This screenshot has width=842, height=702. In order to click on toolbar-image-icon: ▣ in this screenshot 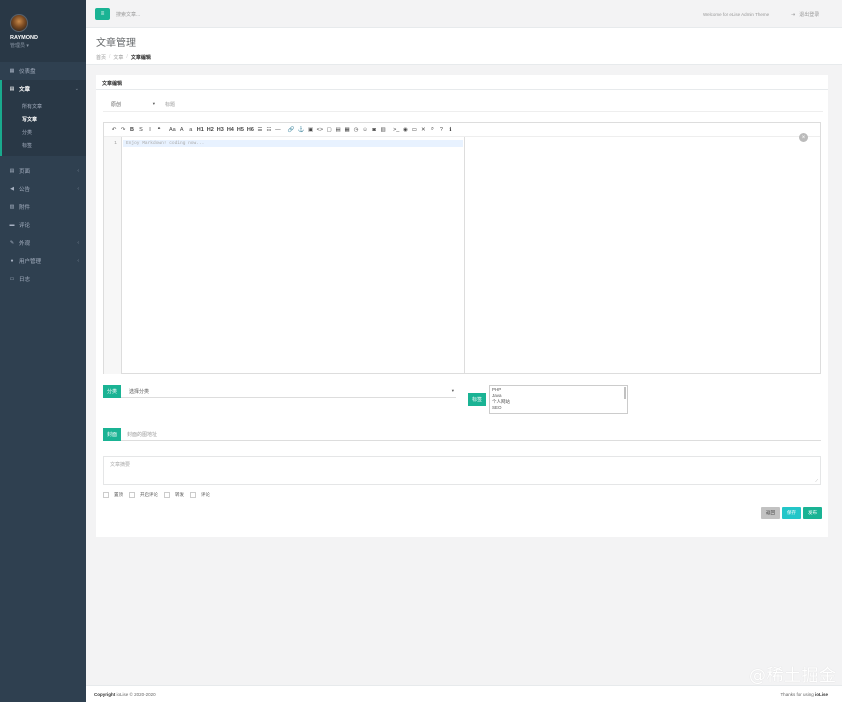, I will do `click(311, 130)`.